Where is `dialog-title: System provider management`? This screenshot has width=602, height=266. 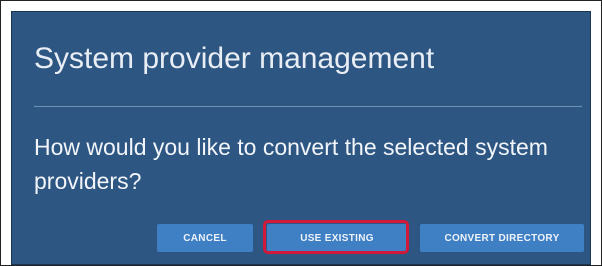 dialog-title: System provider management is located at coordinates (234, 58).